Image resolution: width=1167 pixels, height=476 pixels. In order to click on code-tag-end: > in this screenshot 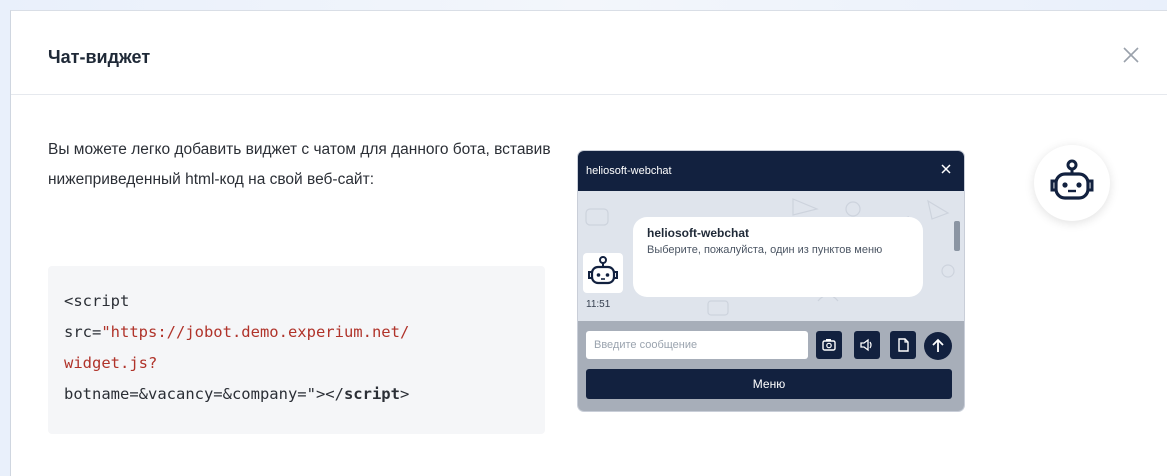, I will do `click(404, 394)`.